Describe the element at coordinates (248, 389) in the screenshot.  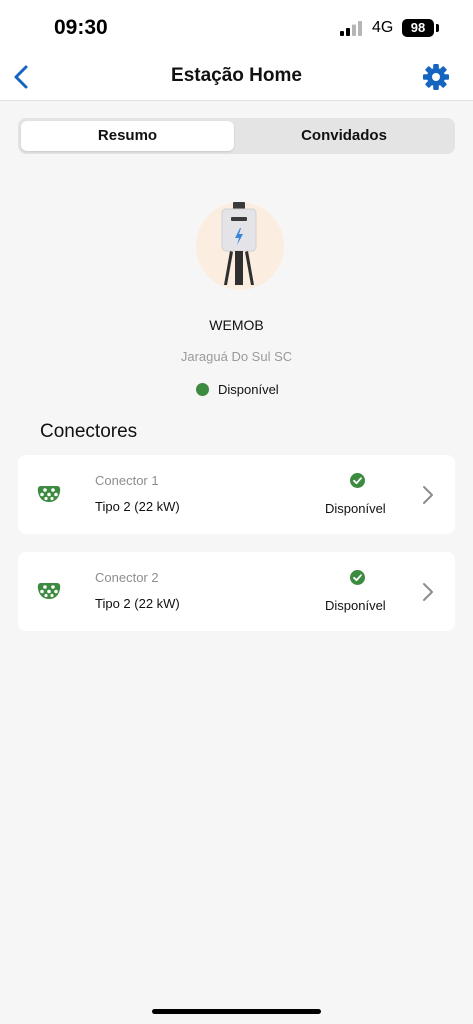
I see `station-status-text: Disponível` at that location.